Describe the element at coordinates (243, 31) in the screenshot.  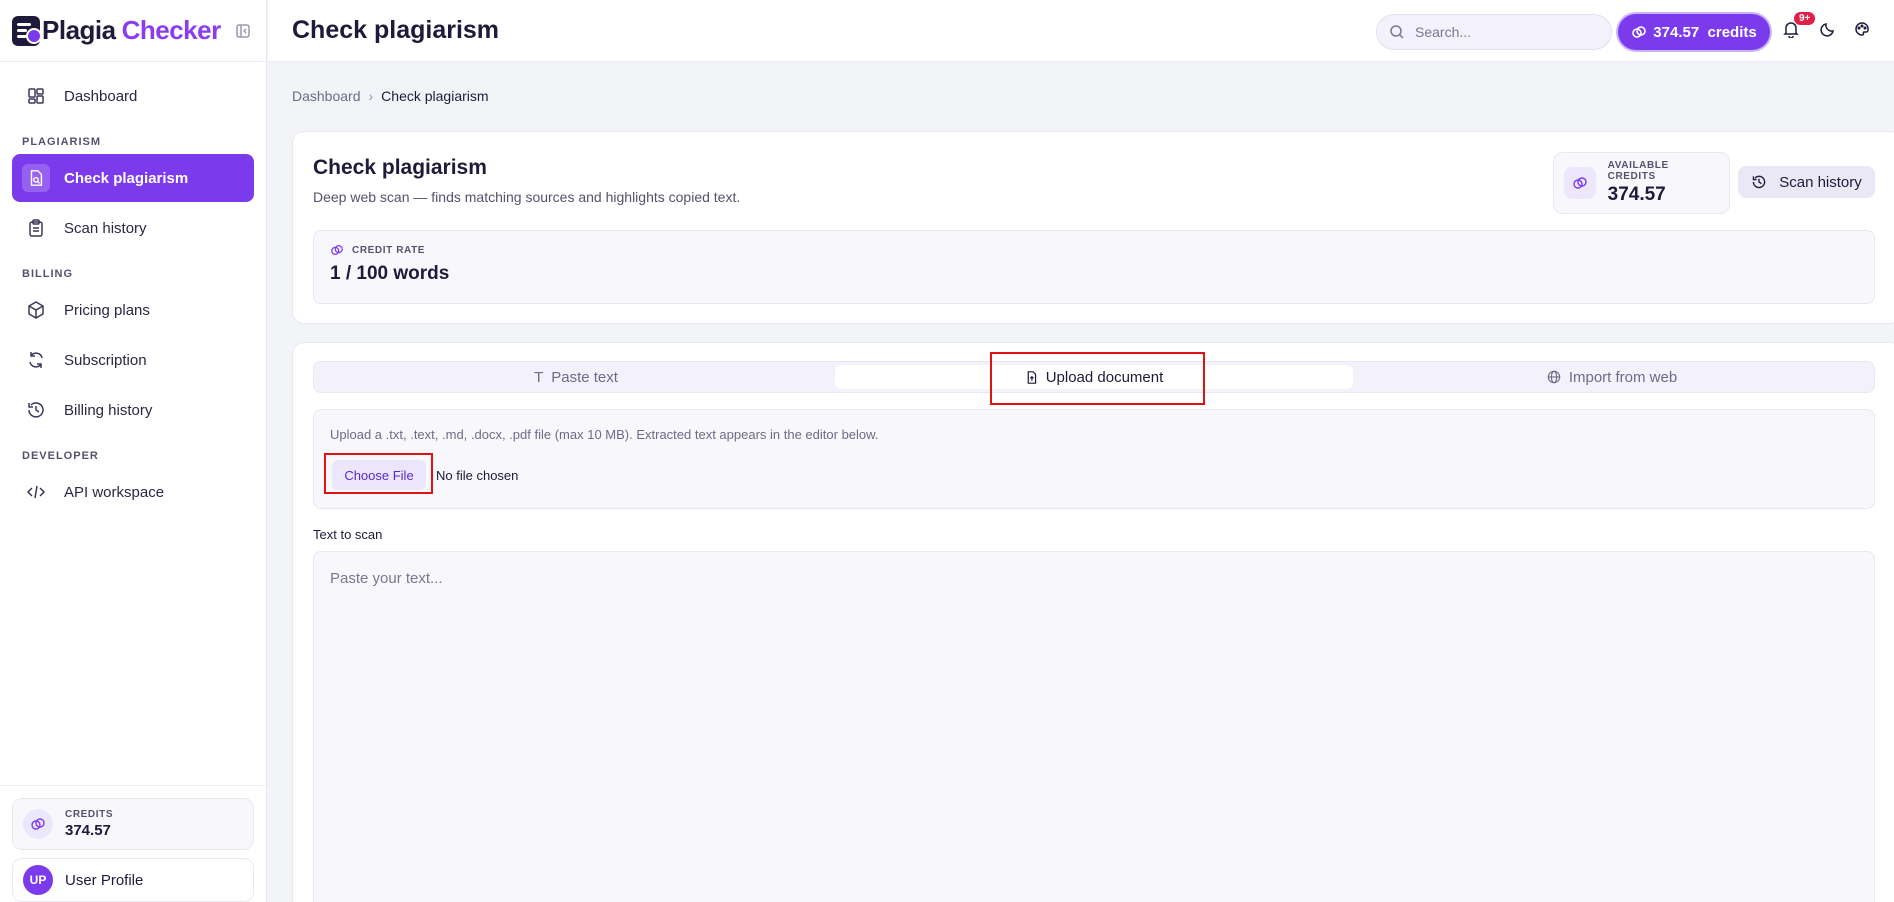
I see `sidebar-collapse-icon` at that location.